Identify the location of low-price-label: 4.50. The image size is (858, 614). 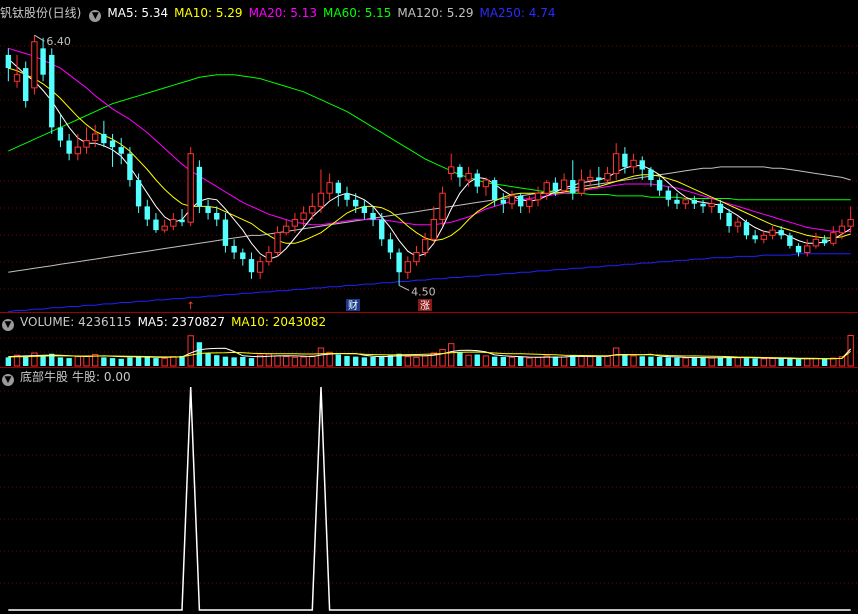
(423, 291).